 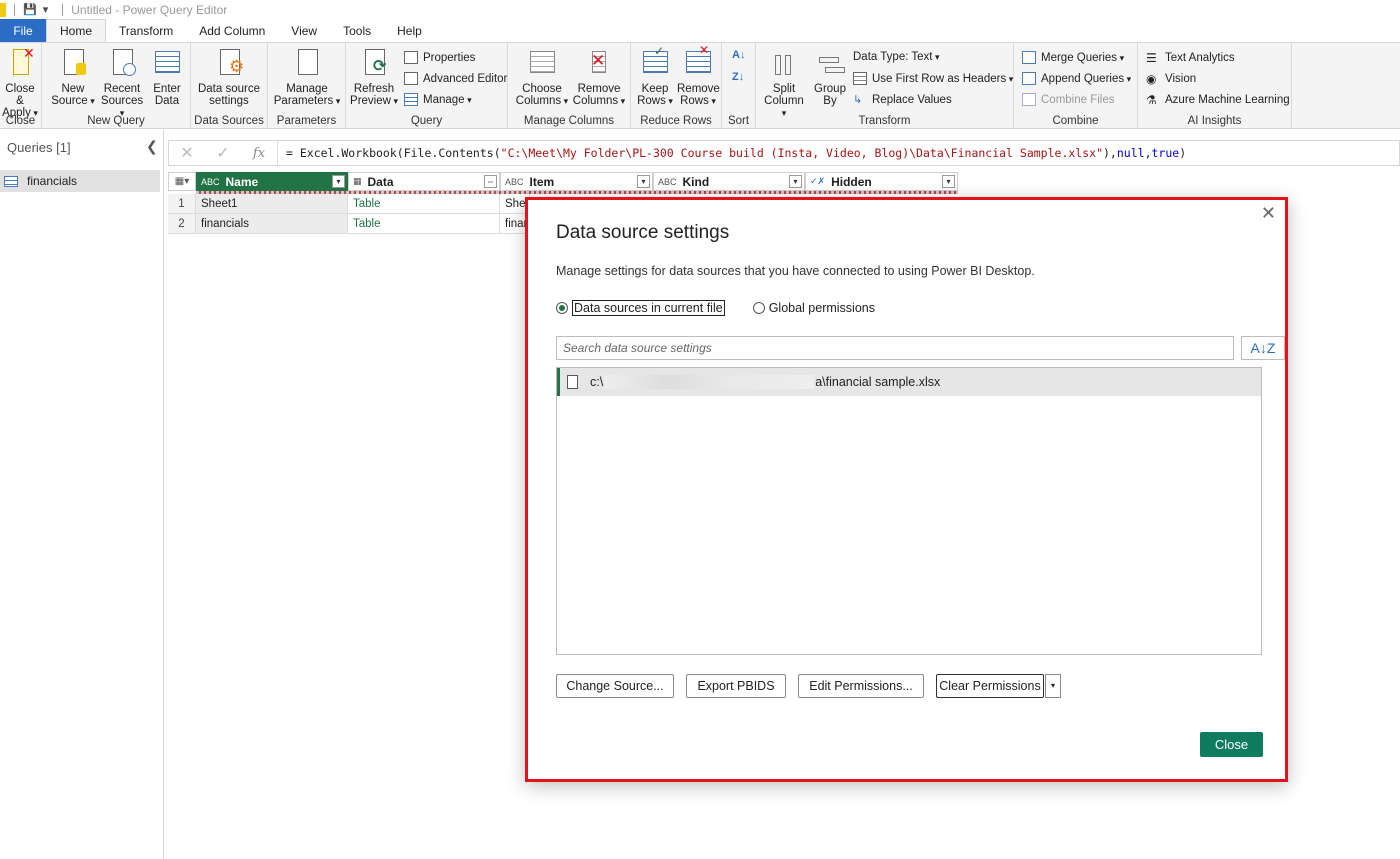 I want to click on sort-ascending-icon: A↓, so click(x=738, y=55).